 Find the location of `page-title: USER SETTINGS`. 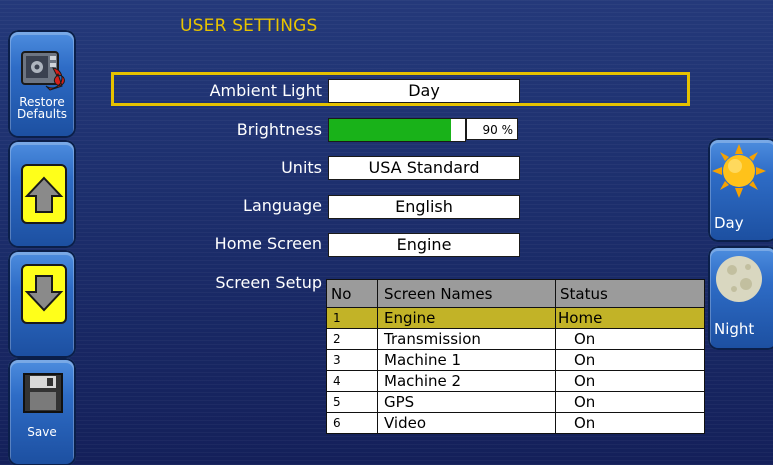

page-title: USER SETTINGS is located at coordinates (249, 26).